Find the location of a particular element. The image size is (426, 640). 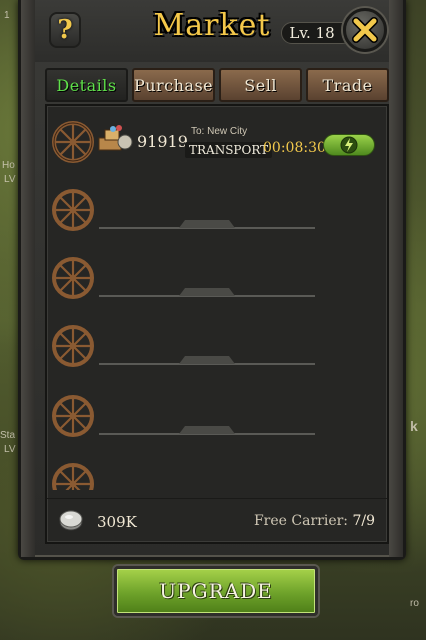

upgrade-button: UPGRADE is located at coordinates (216, 591).